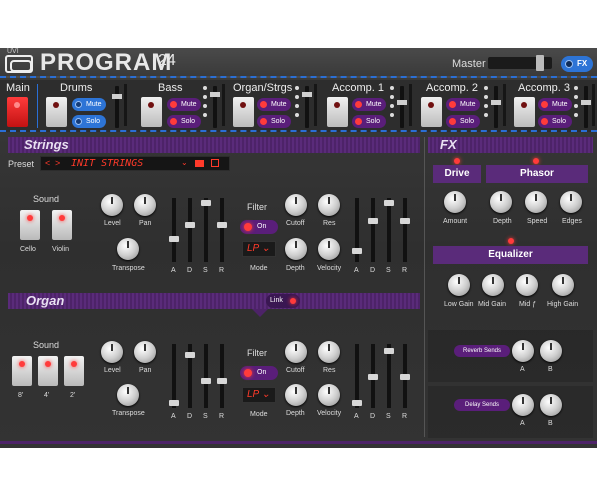 This screenshot has height=497, width=597. Describe the element at coordinates (206, 230) in the screenshot. I see `strings-sustain-fader` at that location.